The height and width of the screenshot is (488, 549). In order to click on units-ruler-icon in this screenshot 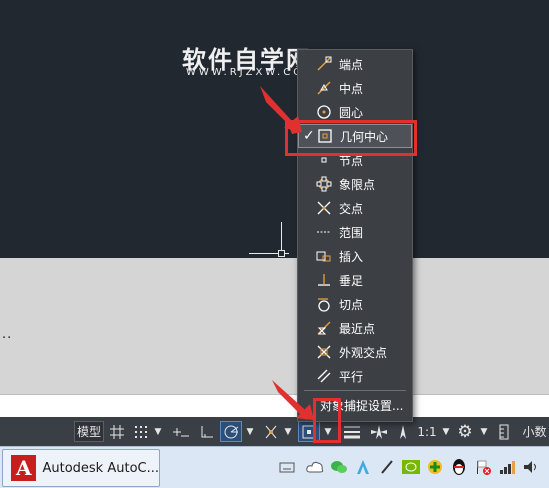, I will do `click(504, 431)`.